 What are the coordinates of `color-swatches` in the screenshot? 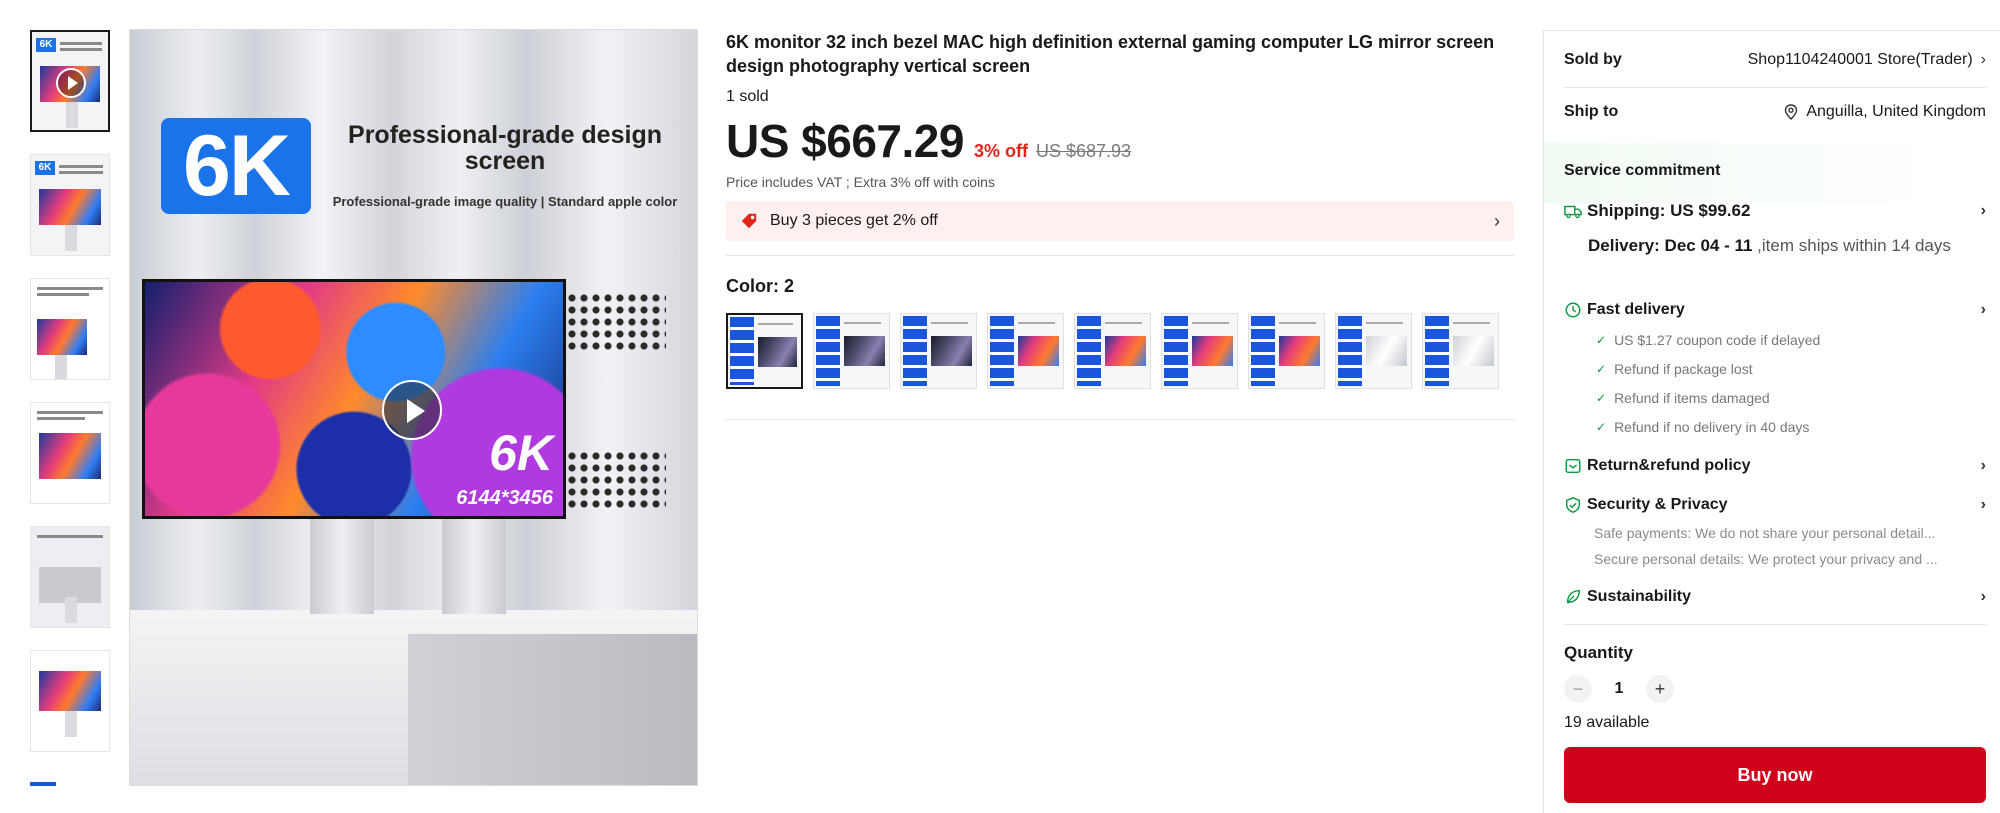 It's located at (1120, 351).